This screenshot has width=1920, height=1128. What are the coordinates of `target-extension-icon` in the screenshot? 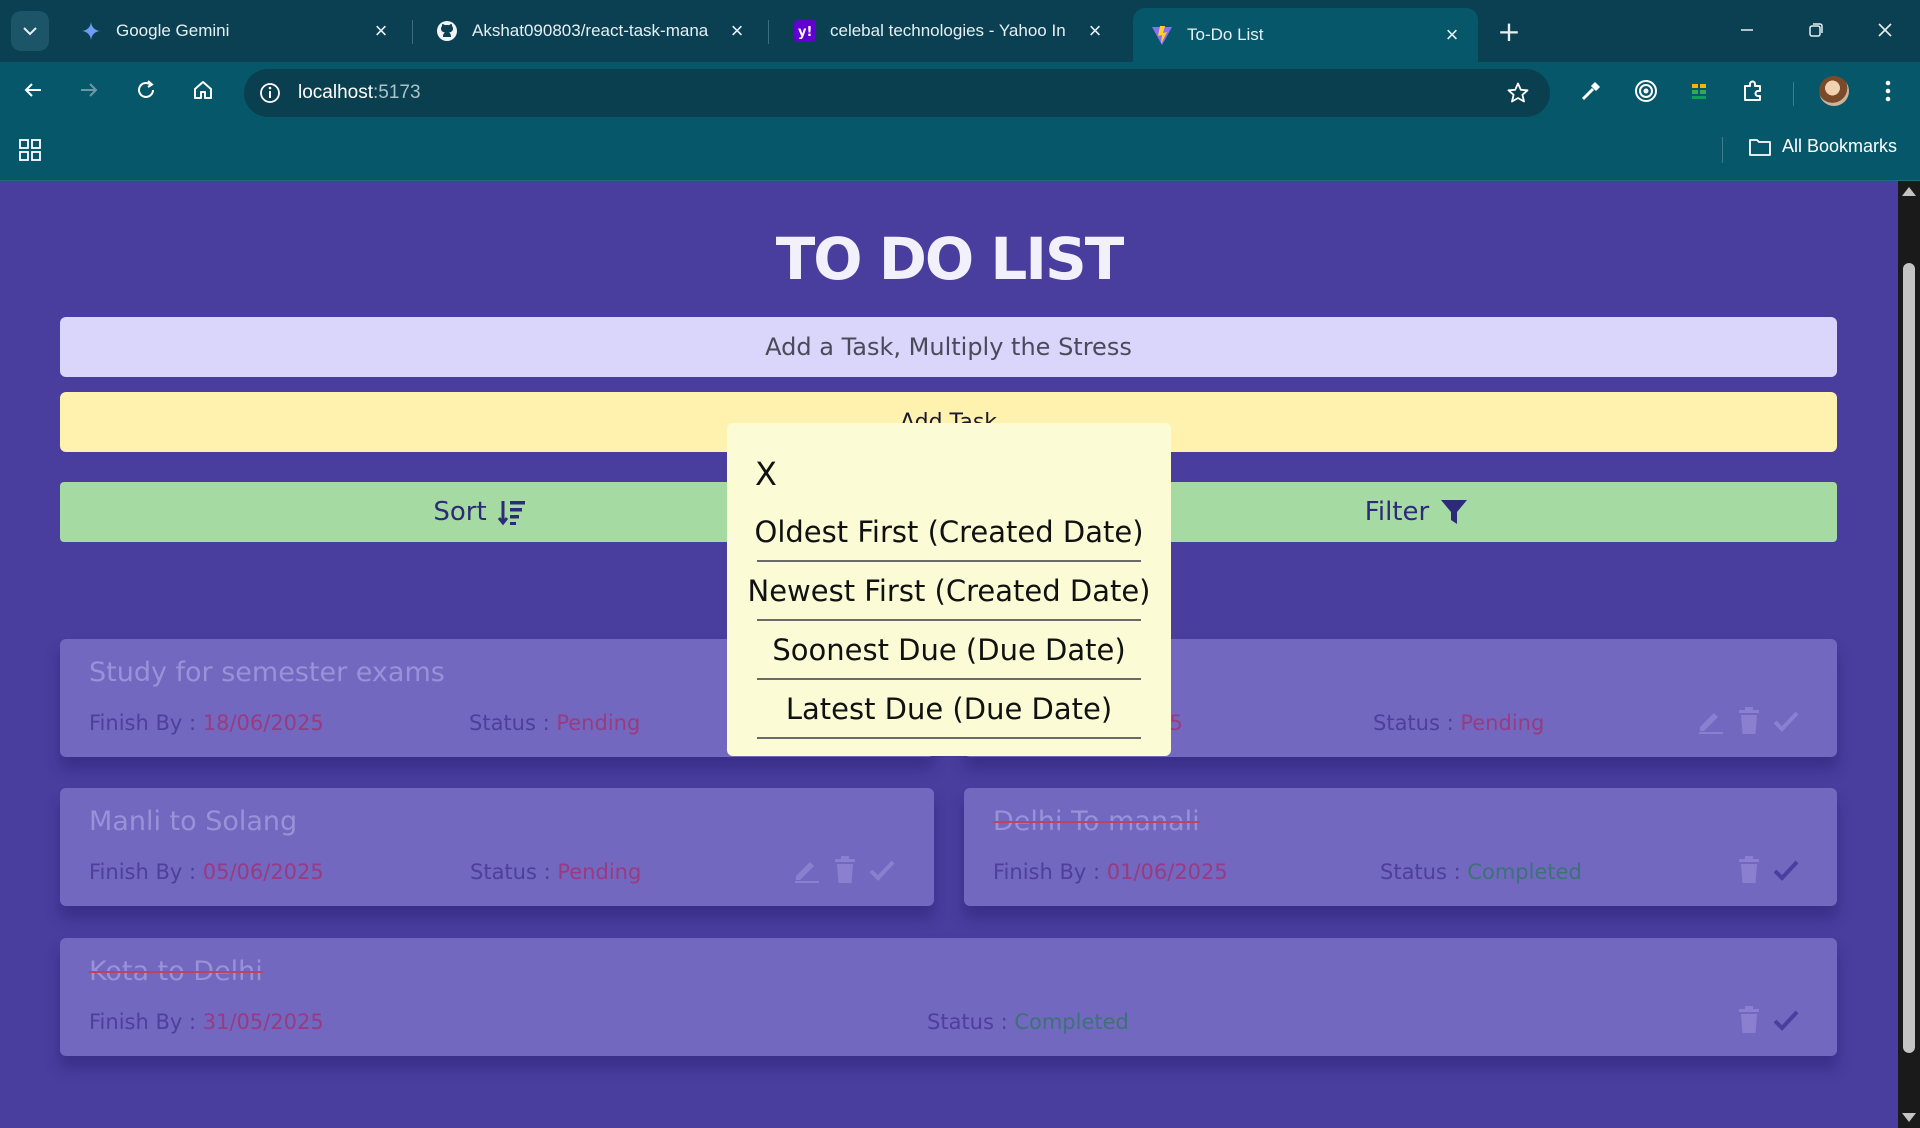 It's located at (1646, 91).